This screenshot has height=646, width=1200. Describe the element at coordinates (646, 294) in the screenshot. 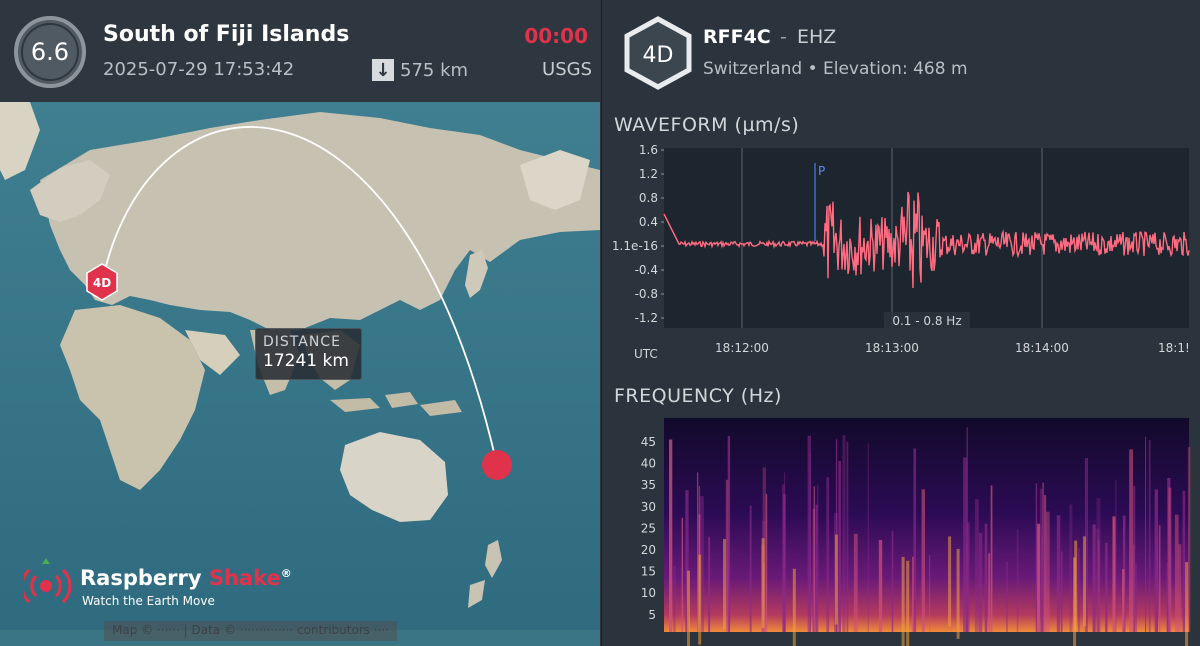

I see `waveform-y-tick: -0.8` at that location.